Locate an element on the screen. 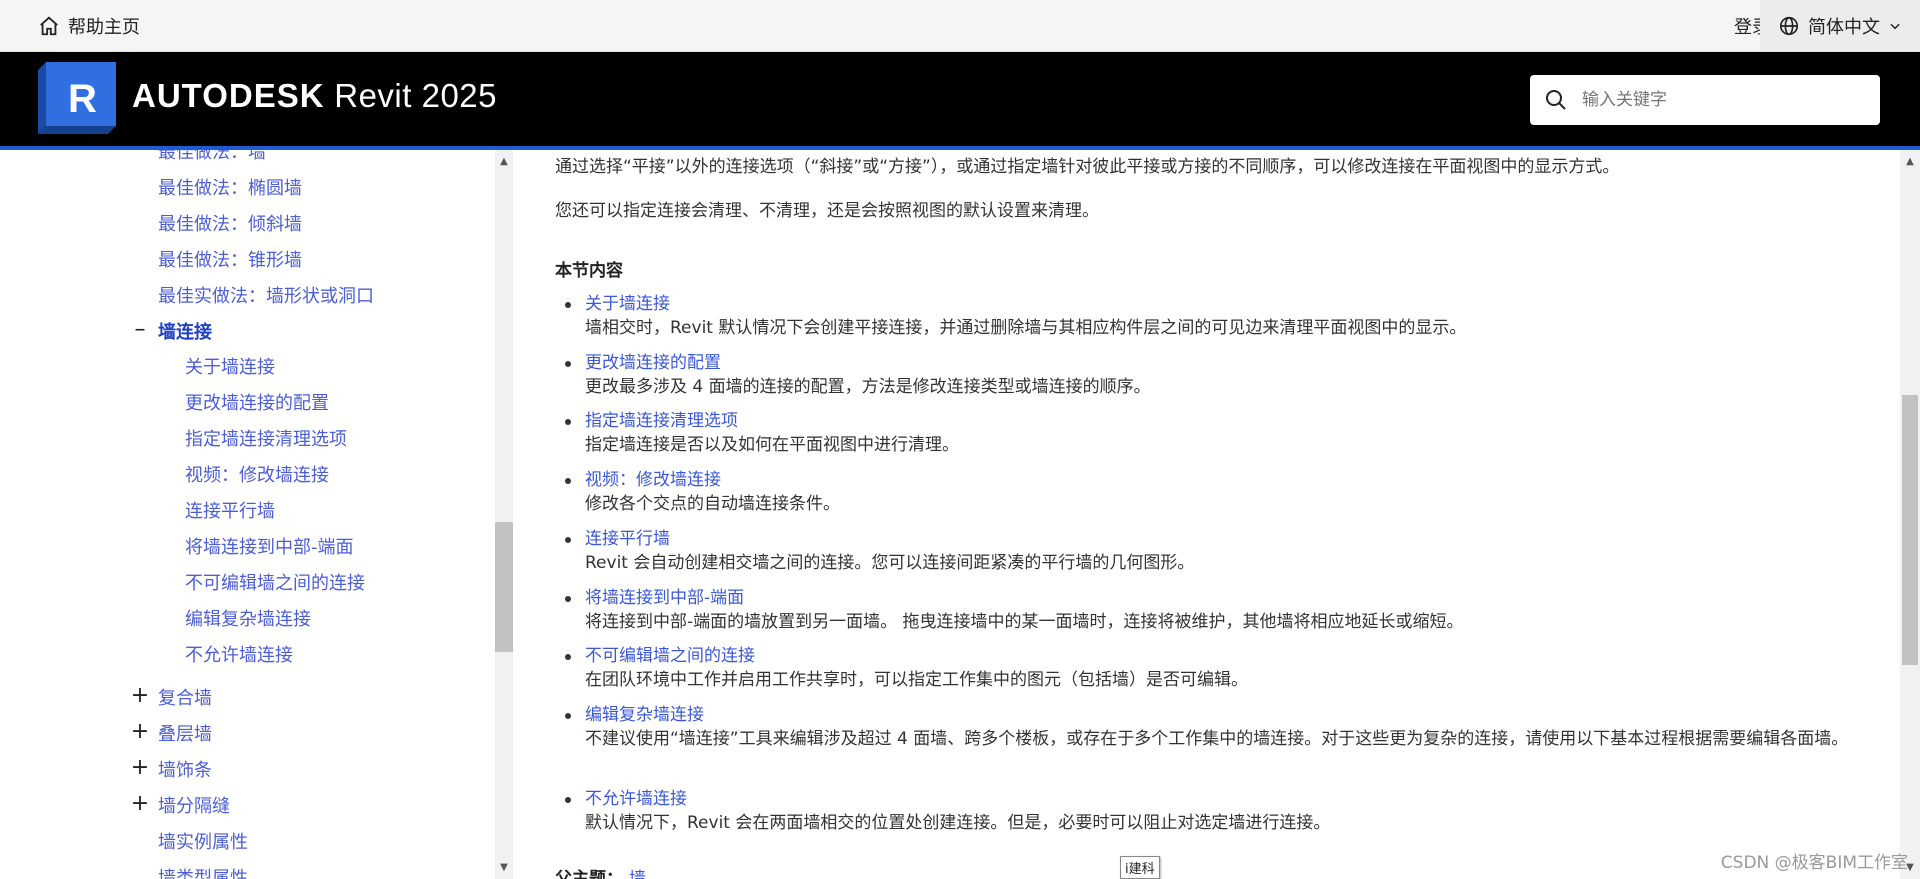  sidebar-item: 墙饰条 is located at coordinates (185, 769).